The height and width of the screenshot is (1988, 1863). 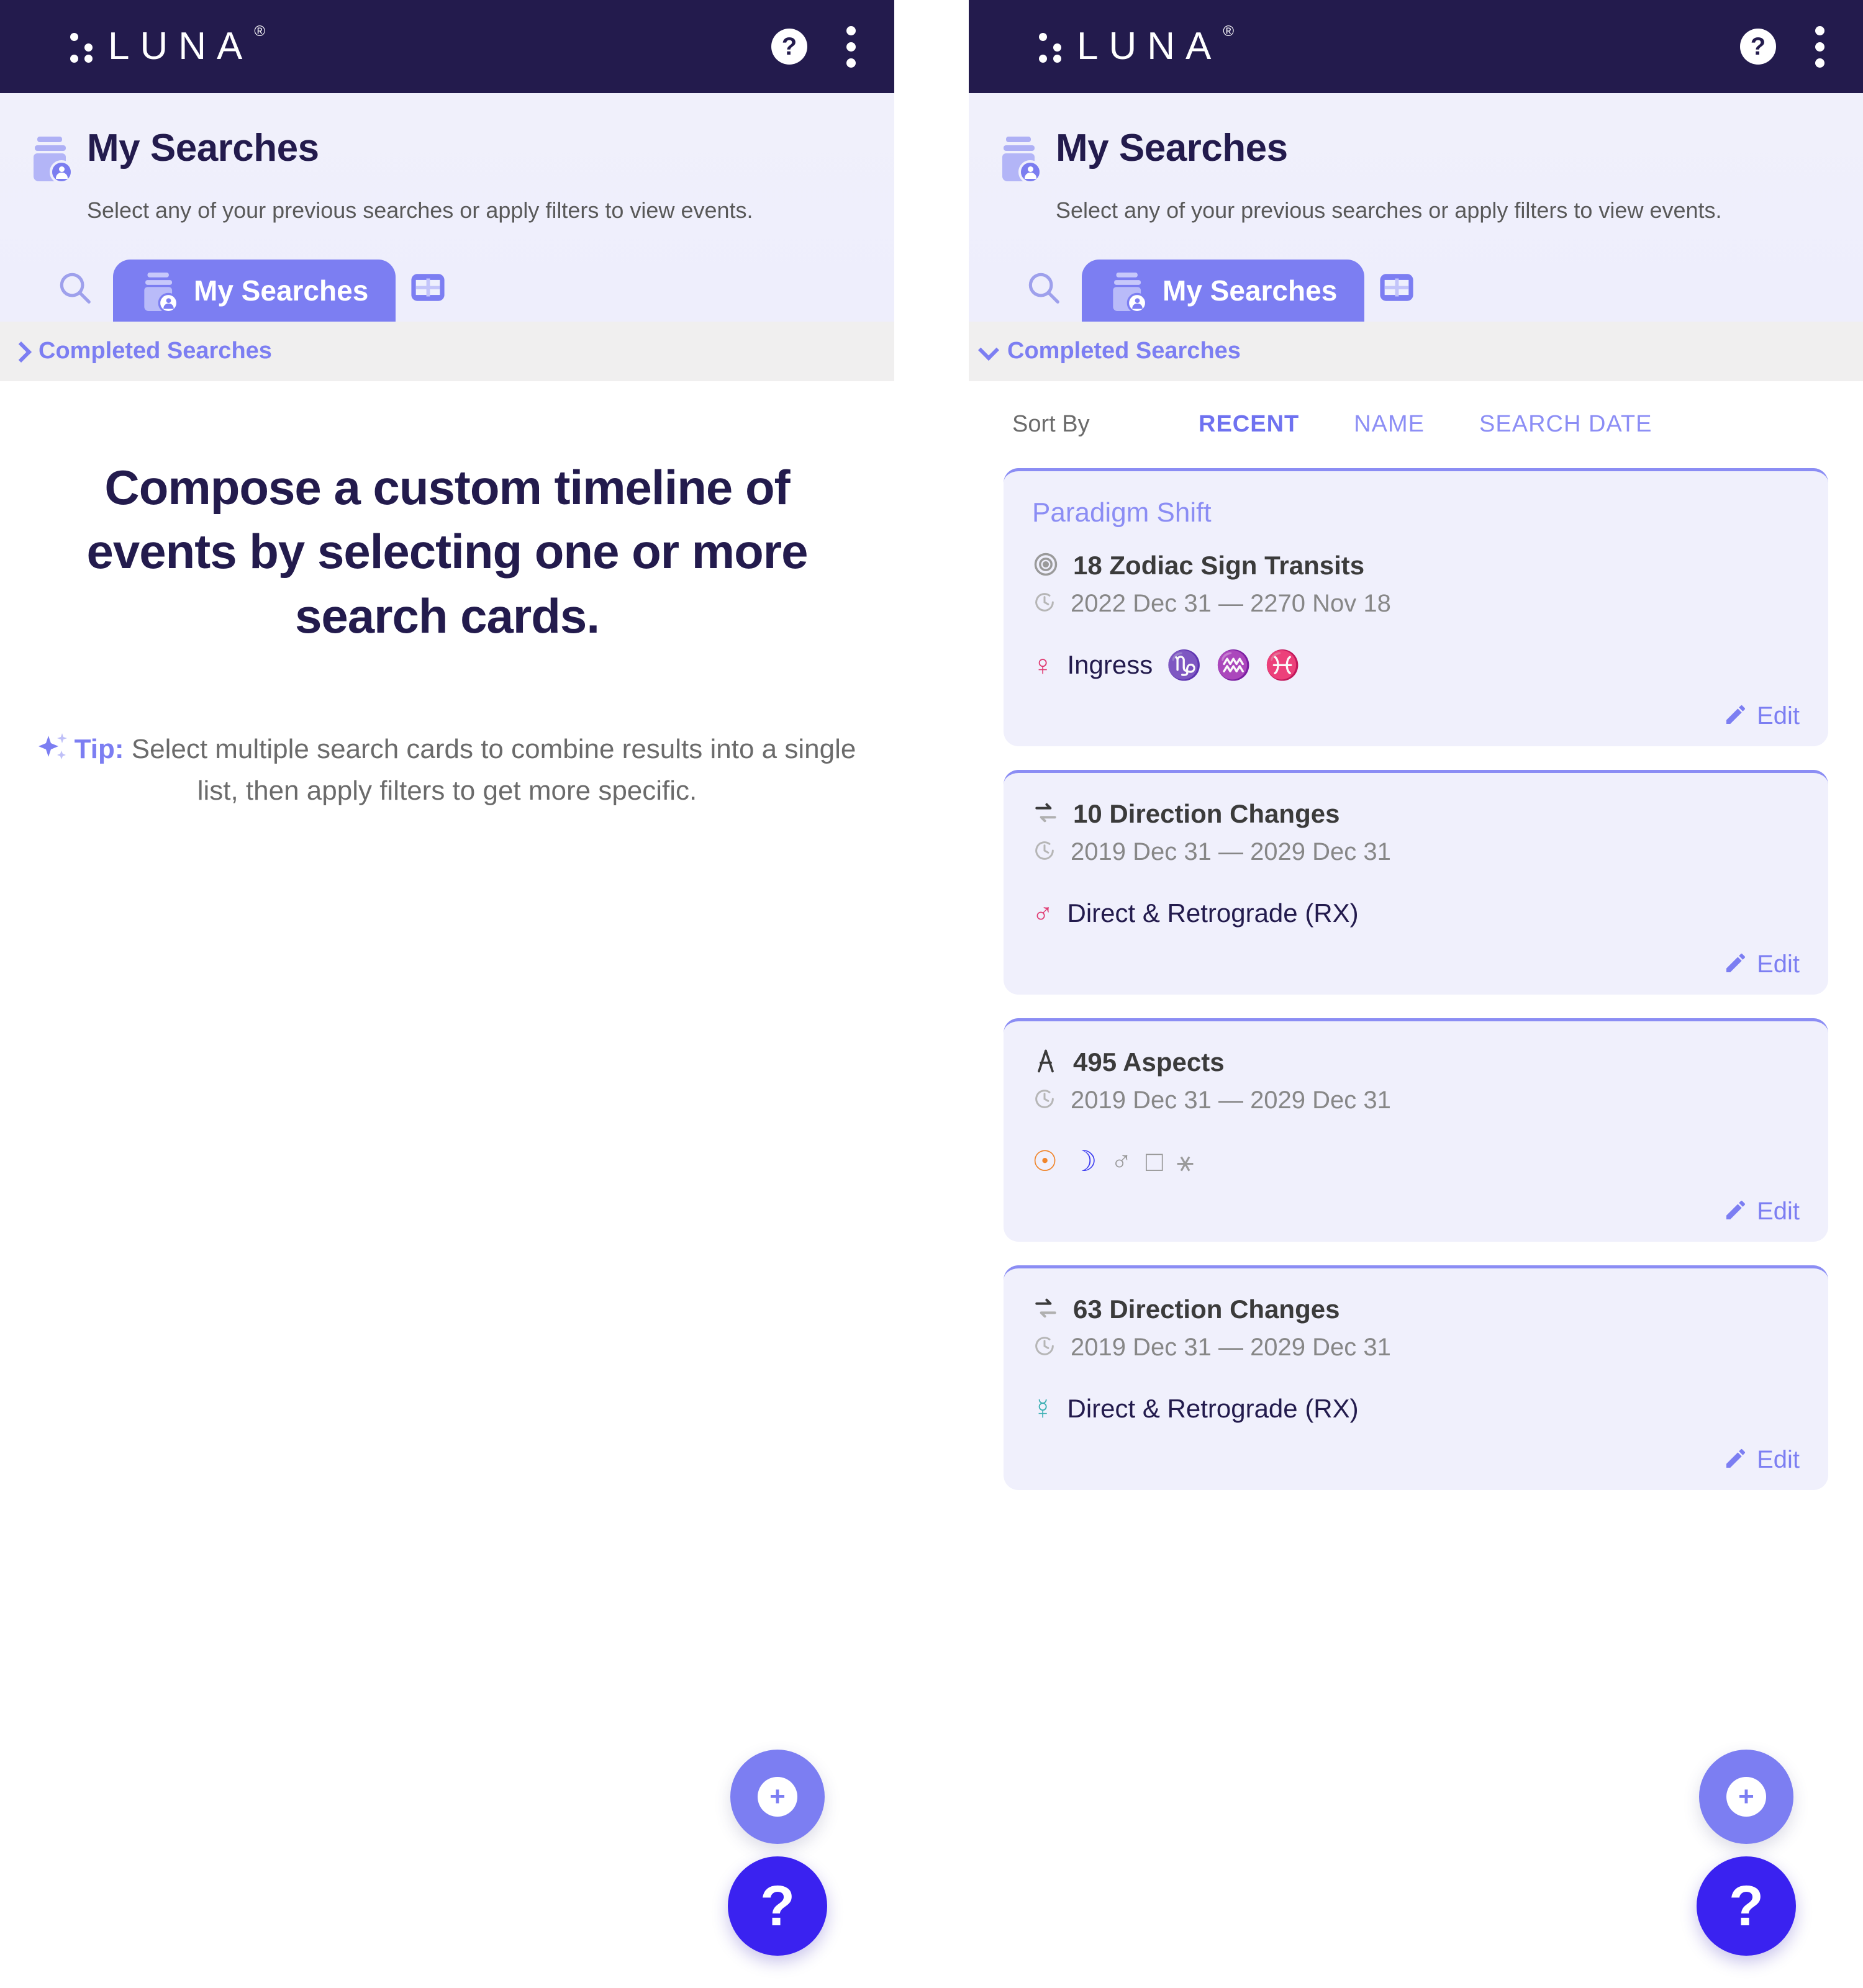 What do you see at coordinates (1213, 1408) in the screenshot?
I see `search-card-term-label: Direct & Retrograde (RX)` at bounding box center [1213, 1408].